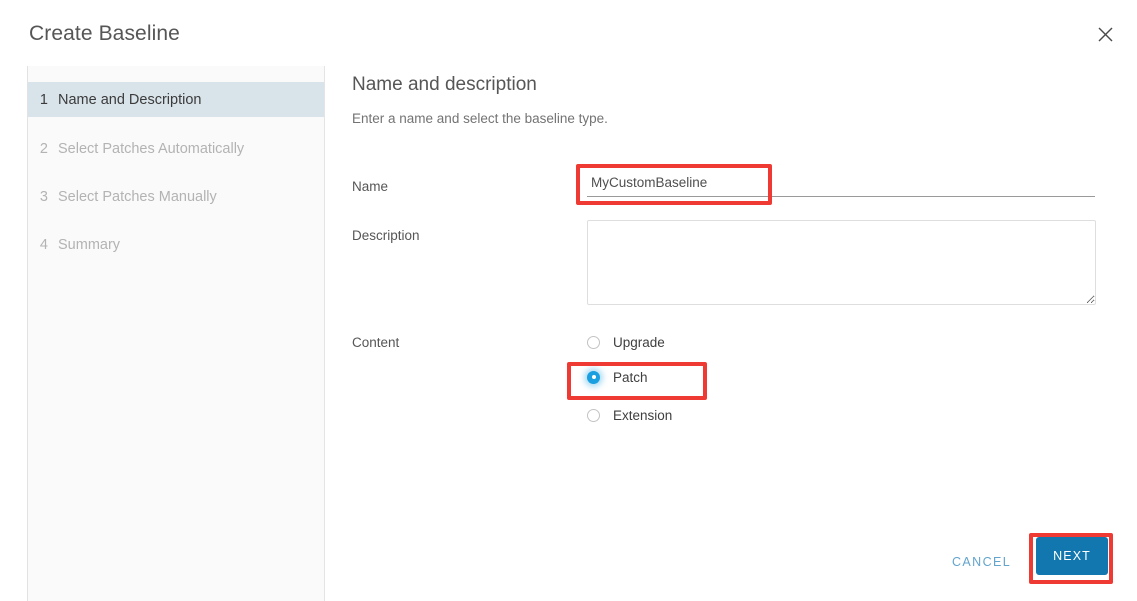  Describe the element at coordinates (568, 33) in the screenshot. I see `dialog-titlebar: Create Baseline` at that location.